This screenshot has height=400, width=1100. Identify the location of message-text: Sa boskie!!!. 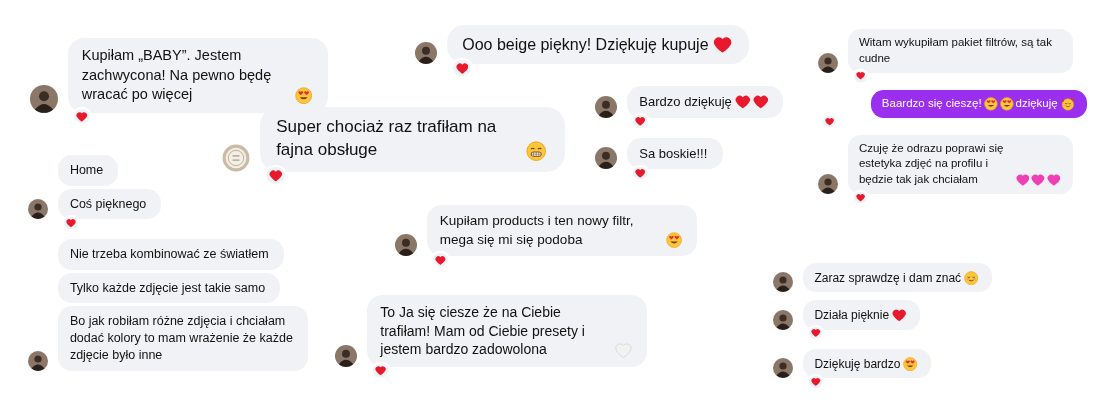
(673, 153).